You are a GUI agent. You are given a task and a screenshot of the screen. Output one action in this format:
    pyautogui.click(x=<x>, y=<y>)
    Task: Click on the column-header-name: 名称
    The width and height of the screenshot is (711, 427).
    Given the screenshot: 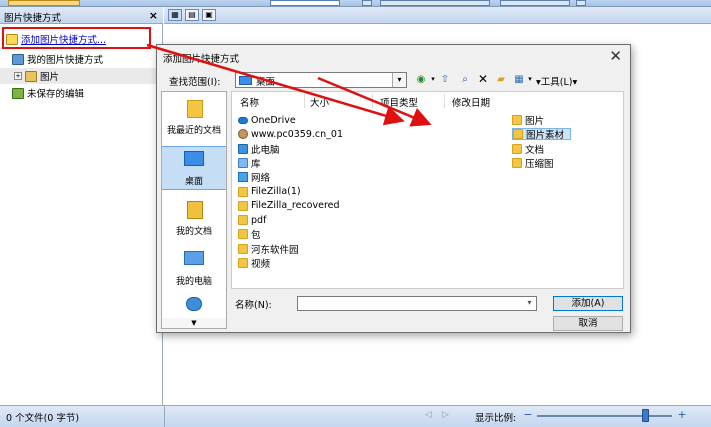 What is the action you would take?
    pyautogui.click(x=249, y=102)
    